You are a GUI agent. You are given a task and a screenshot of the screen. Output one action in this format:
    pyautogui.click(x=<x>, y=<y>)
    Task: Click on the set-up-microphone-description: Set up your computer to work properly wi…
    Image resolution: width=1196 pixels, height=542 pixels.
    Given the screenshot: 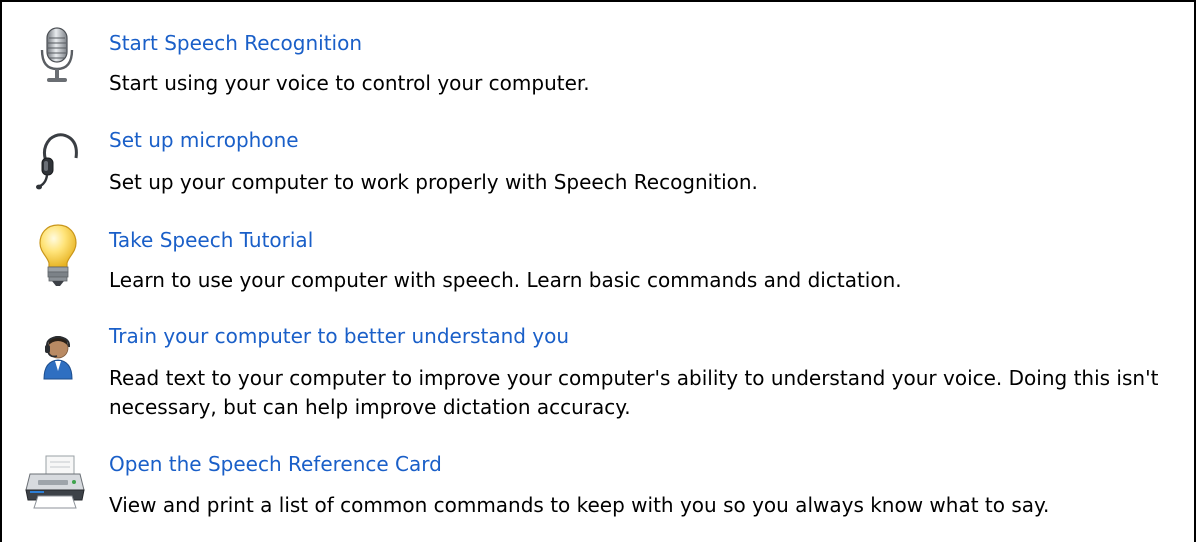 What is the action you would take?
    pyautogui.click(x=433, y=182)
    